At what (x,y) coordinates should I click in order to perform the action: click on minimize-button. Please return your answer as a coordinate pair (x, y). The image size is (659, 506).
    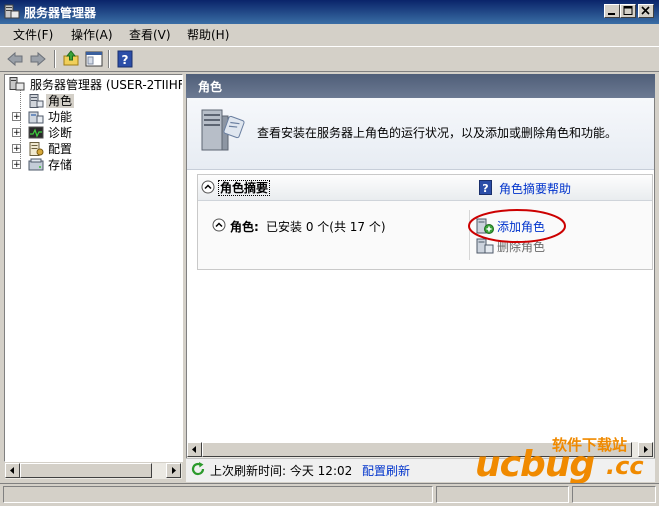
    Looking at the image, I should click on (612, 11).